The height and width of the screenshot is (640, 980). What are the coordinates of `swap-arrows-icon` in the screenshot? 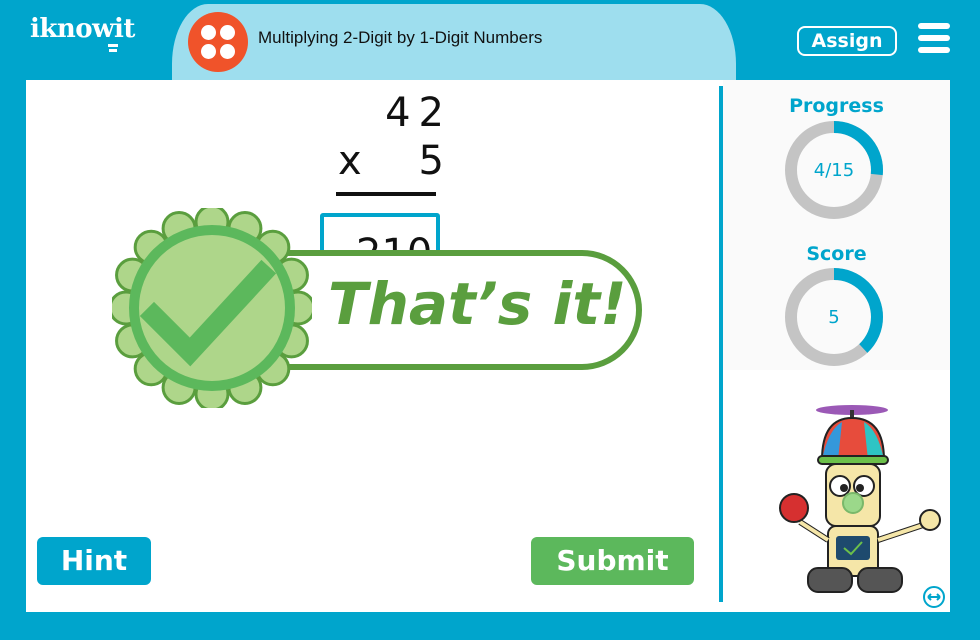 It's located at (934, 597).